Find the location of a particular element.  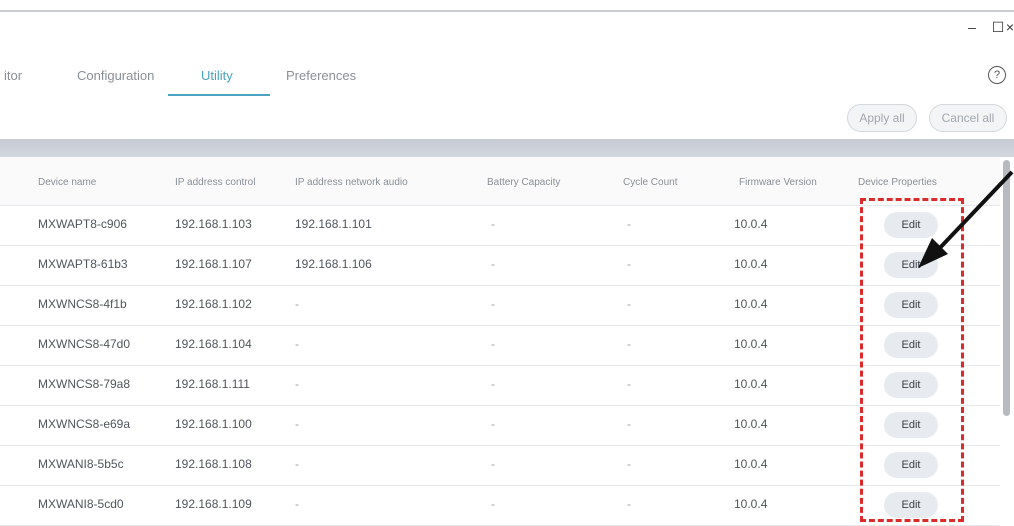

annotation-arrow is located at coordinates (966, 219).